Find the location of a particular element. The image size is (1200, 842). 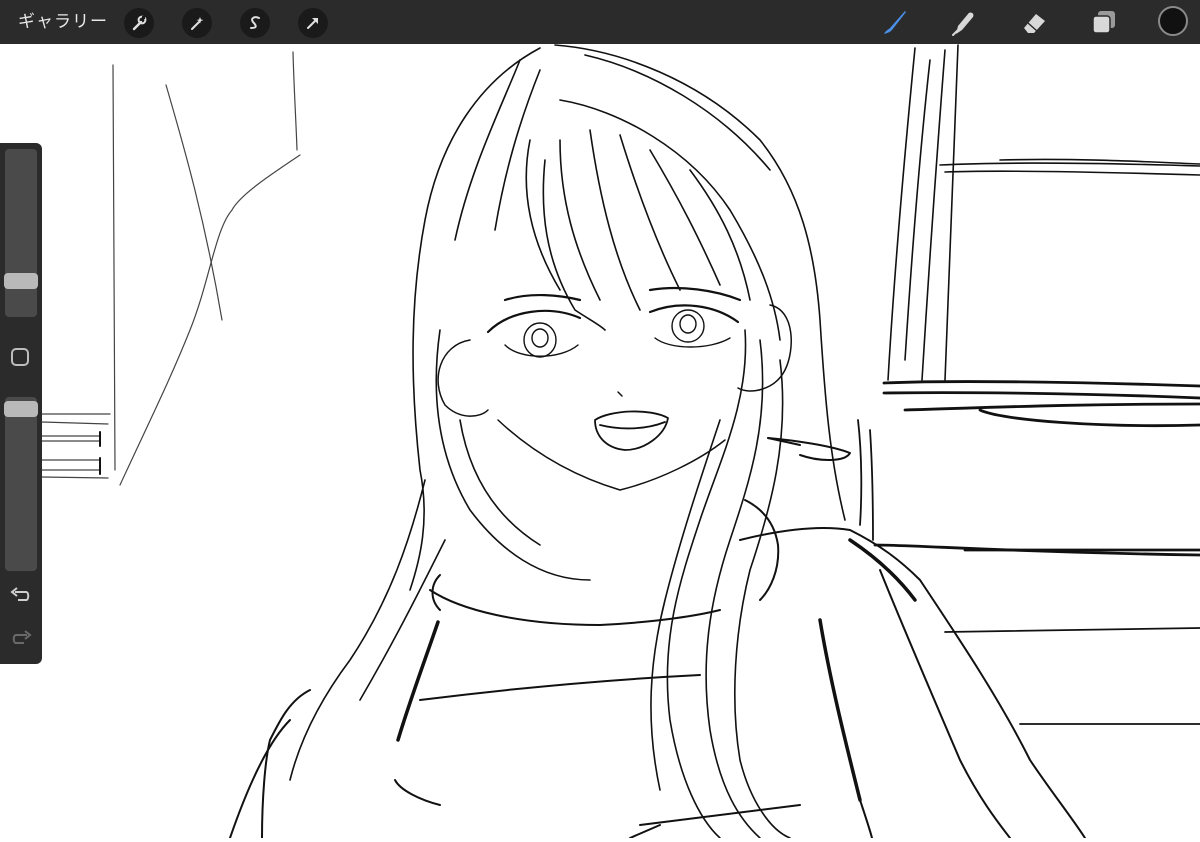

arrow-cursor-icon is located at coordinates (312, 23).